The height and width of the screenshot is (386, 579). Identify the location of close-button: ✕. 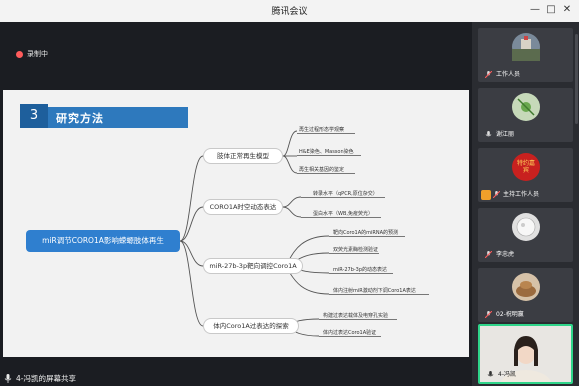
(567, 10).